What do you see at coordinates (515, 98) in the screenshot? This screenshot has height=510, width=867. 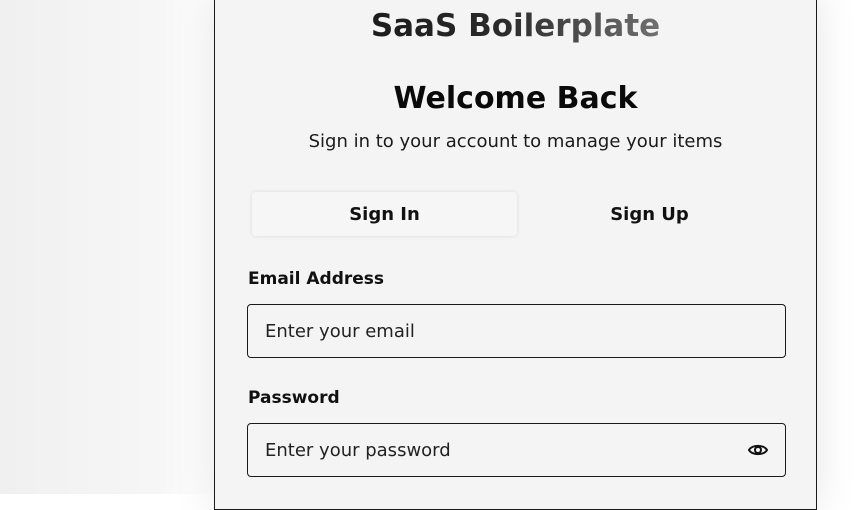 I see `page-title: Welcome Back` at bounding box center [515, 98].